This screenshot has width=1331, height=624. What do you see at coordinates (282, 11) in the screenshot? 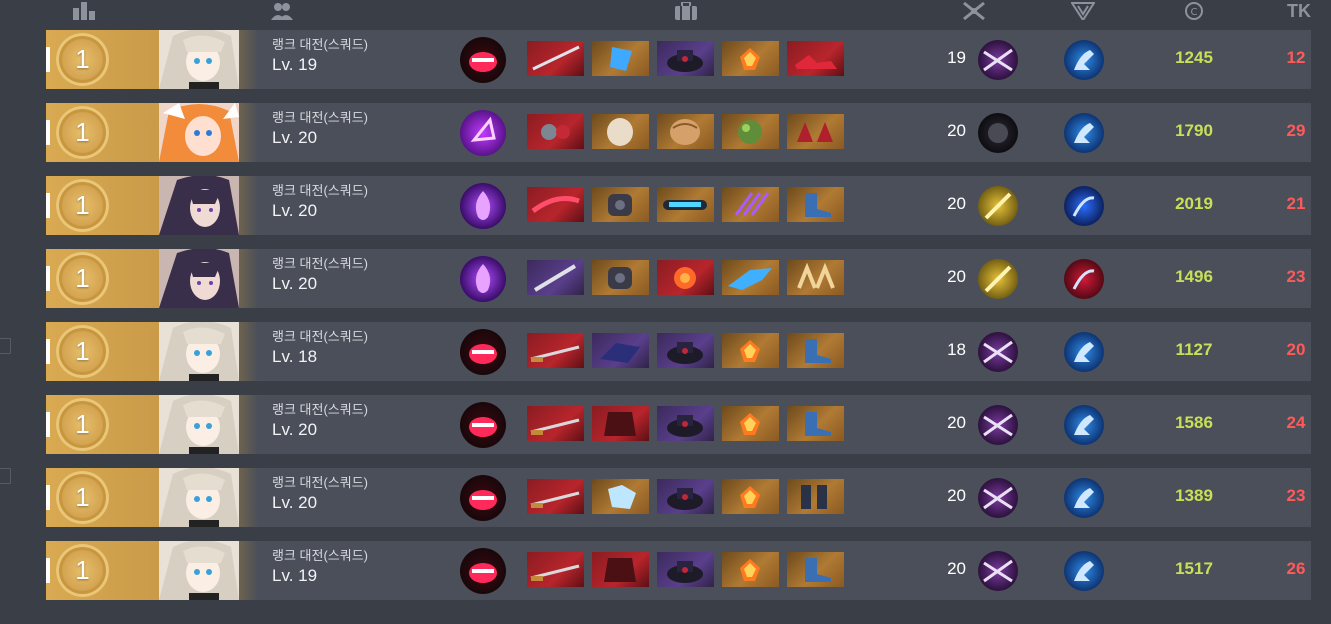
I see `party-icon` at bounding box center [282, 11].